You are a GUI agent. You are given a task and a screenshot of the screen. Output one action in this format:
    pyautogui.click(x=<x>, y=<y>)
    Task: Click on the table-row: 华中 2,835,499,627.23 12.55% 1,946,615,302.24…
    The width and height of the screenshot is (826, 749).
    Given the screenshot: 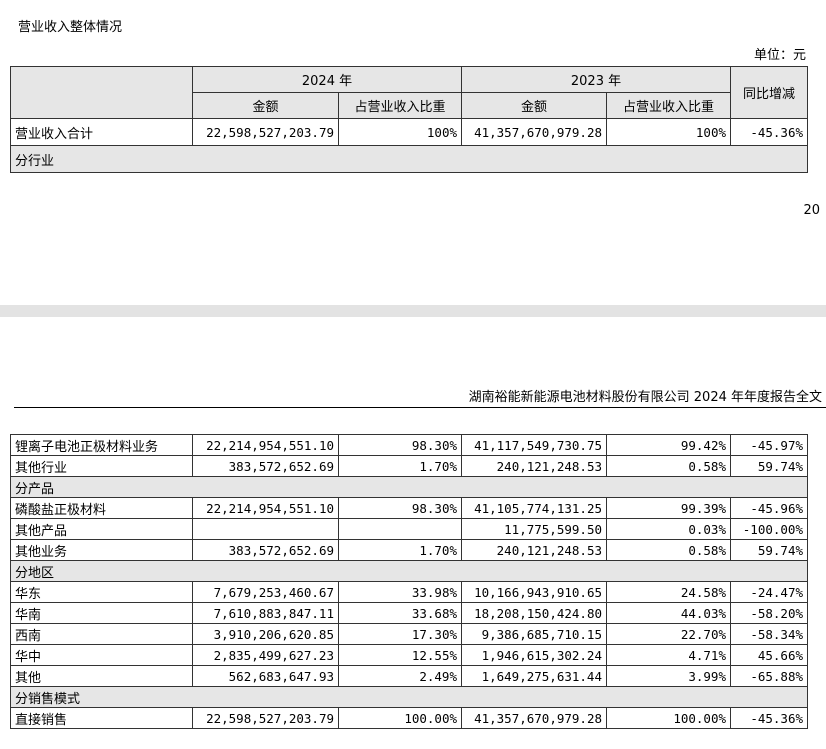 What is the action you would take?
    pyautogui.click(x=409, y=655)
    